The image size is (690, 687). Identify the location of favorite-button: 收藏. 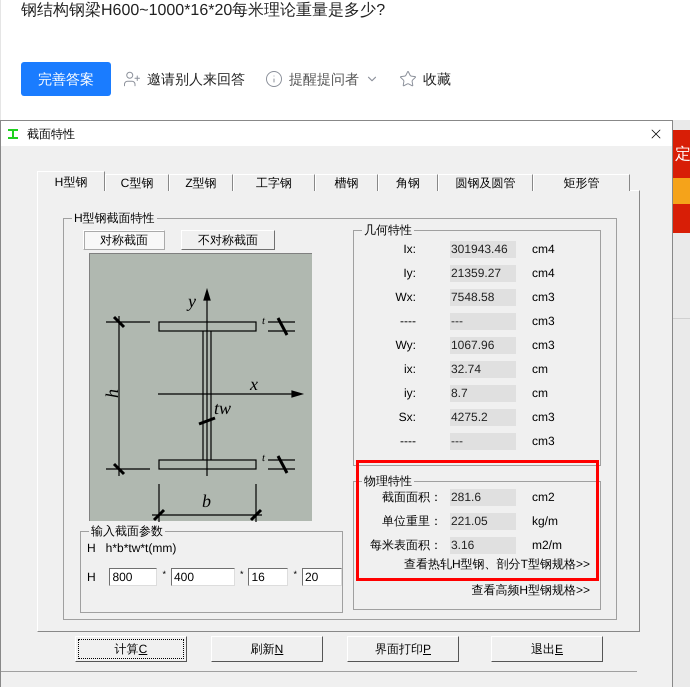
(425, 79).